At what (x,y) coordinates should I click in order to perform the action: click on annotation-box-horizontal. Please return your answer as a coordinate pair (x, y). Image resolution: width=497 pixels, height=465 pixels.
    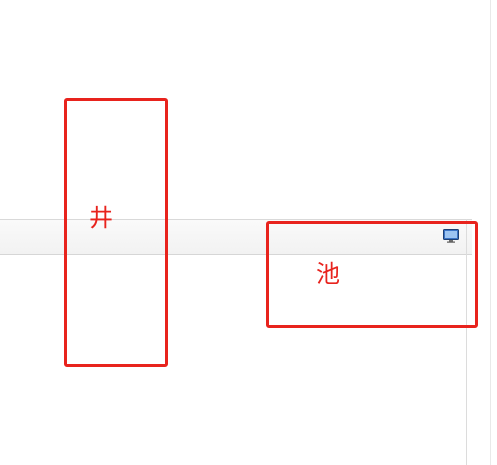
    Looking at the image, I should click on (372, 274).